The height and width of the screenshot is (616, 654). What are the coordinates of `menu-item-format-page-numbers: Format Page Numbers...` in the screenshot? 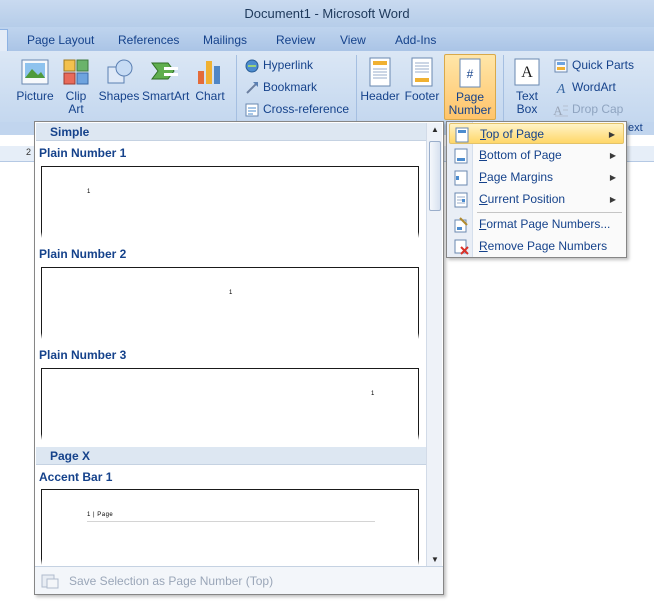 It's located at (536, 224).